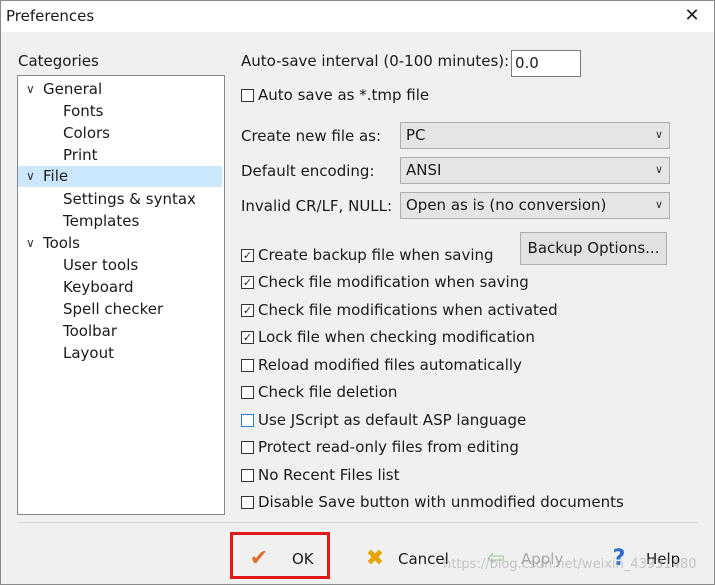 The image size is (715, 585). Describe the element at coordinates (113, 309) in the screenshot. I see `tree-item-spell-checker: Spell checker` at that location.